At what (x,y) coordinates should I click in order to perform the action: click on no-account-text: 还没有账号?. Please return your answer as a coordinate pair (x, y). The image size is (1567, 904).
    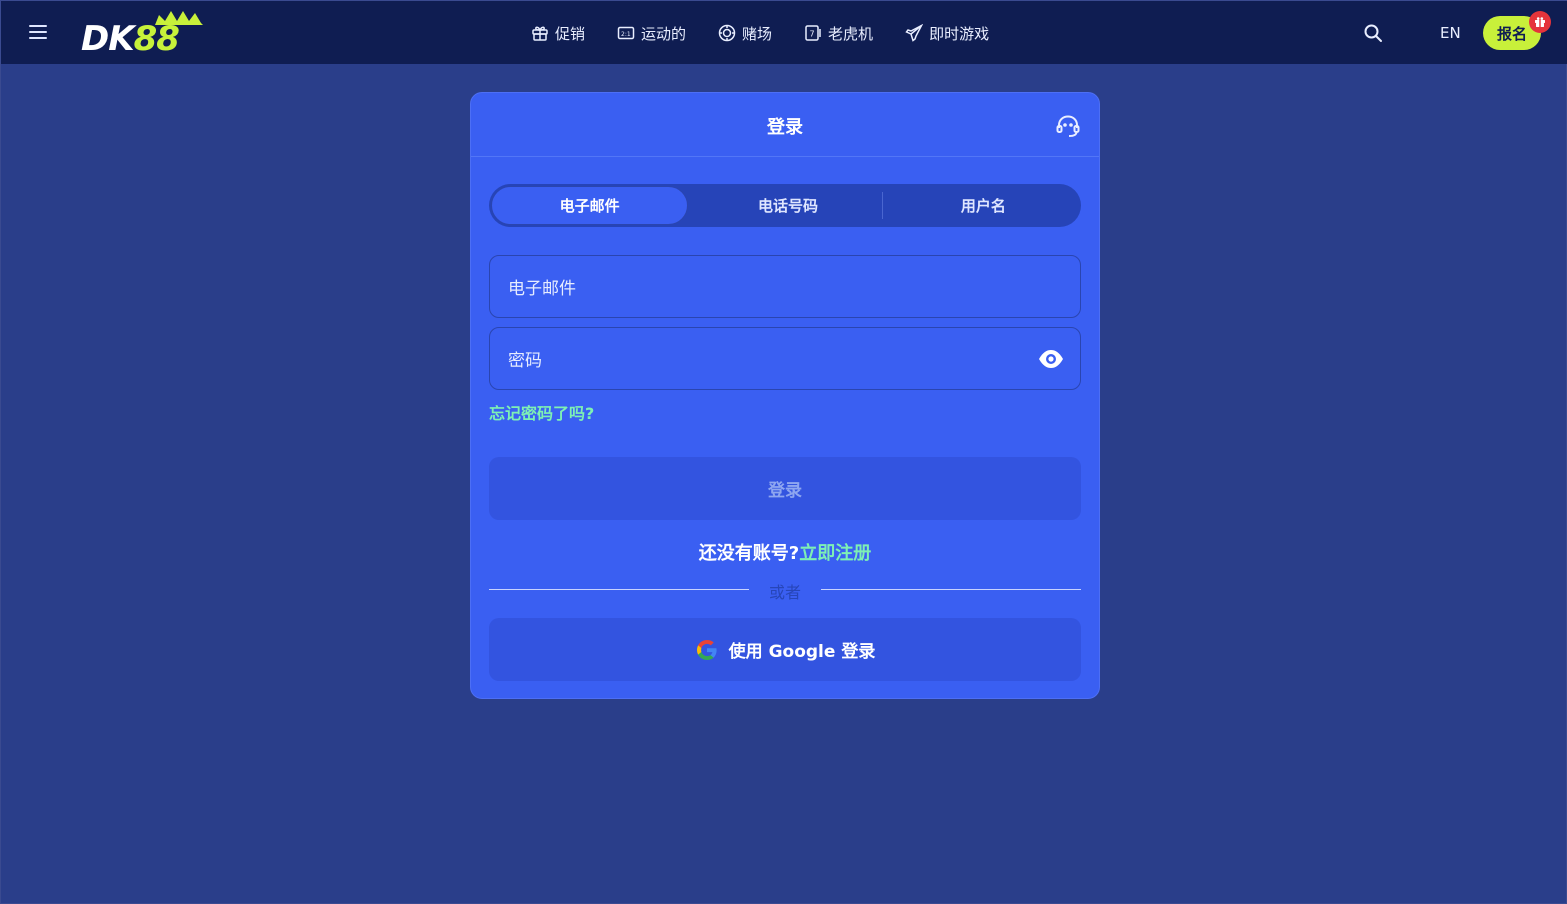
    Looking at the image, I should click on (749, 553).